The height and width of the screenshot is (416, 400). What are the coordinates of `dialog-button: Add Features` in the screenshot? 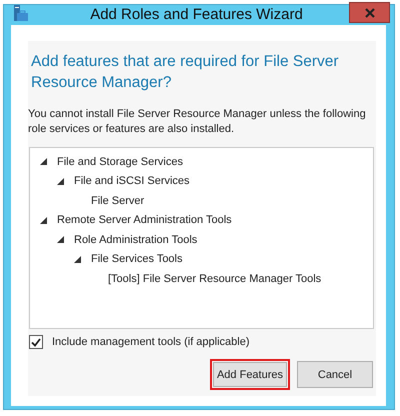 It's located at (250, 374).